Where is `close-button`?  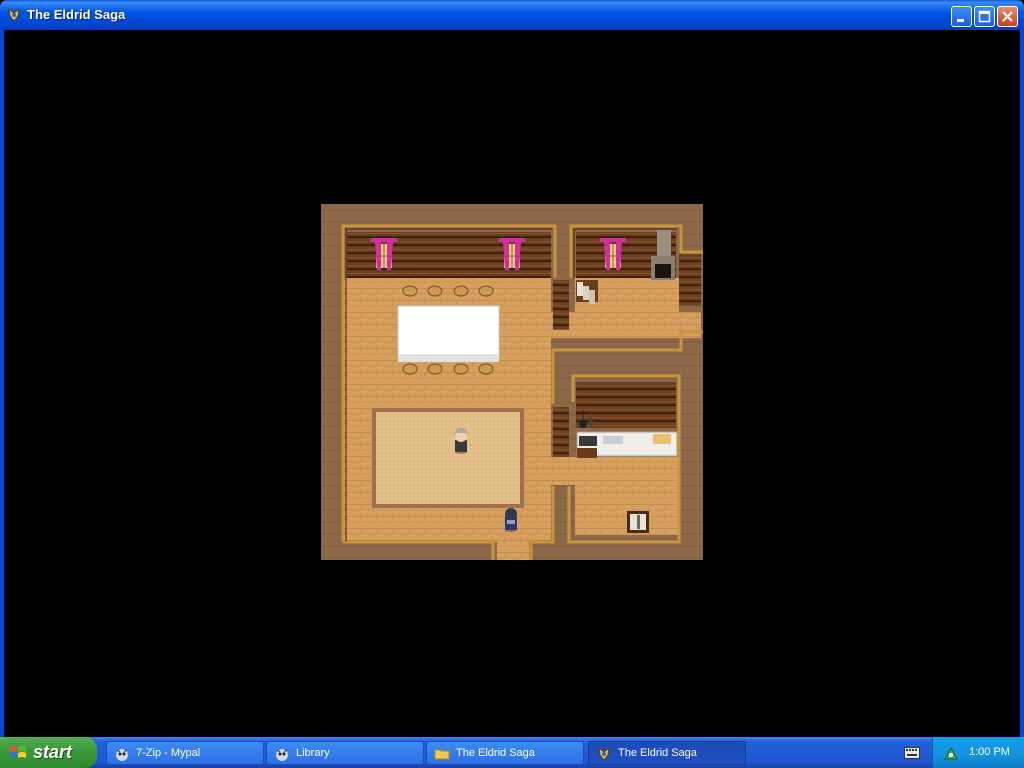
close-button is located at coordinates (1007, 16).